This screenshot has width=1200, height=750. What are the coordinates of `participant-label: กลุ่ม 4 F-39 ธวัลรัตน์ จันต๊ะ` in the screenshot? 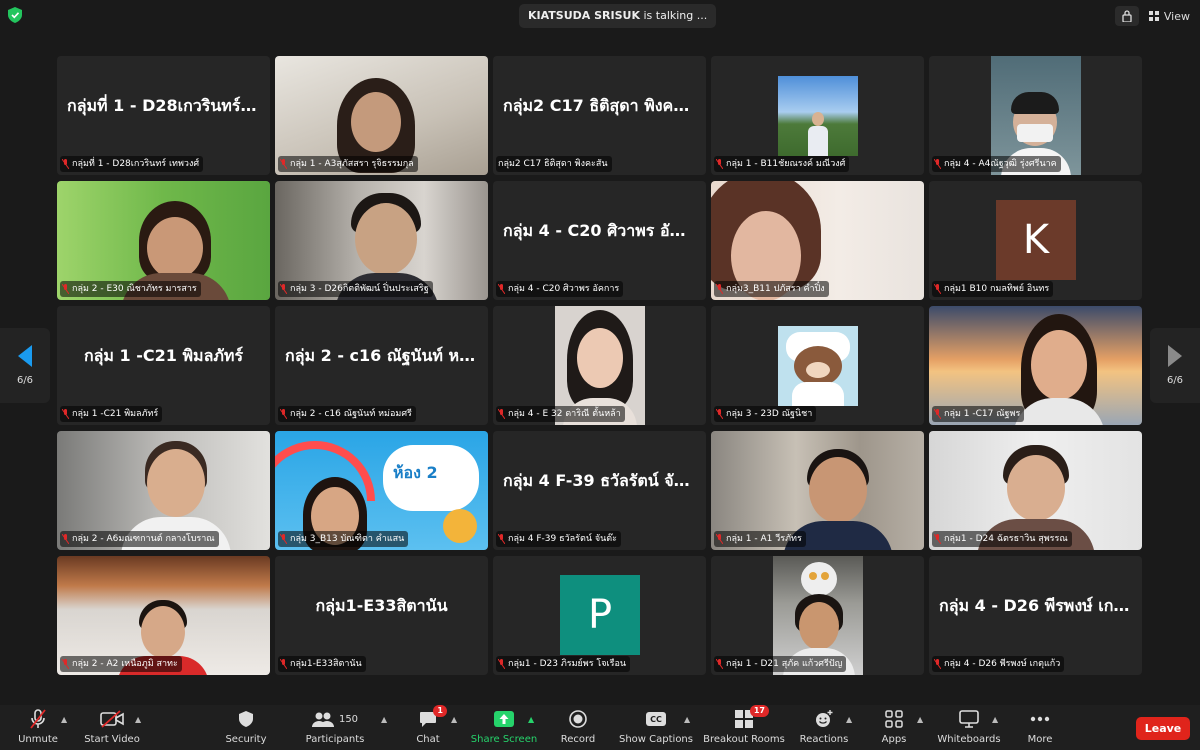 It's located at (558, 539).